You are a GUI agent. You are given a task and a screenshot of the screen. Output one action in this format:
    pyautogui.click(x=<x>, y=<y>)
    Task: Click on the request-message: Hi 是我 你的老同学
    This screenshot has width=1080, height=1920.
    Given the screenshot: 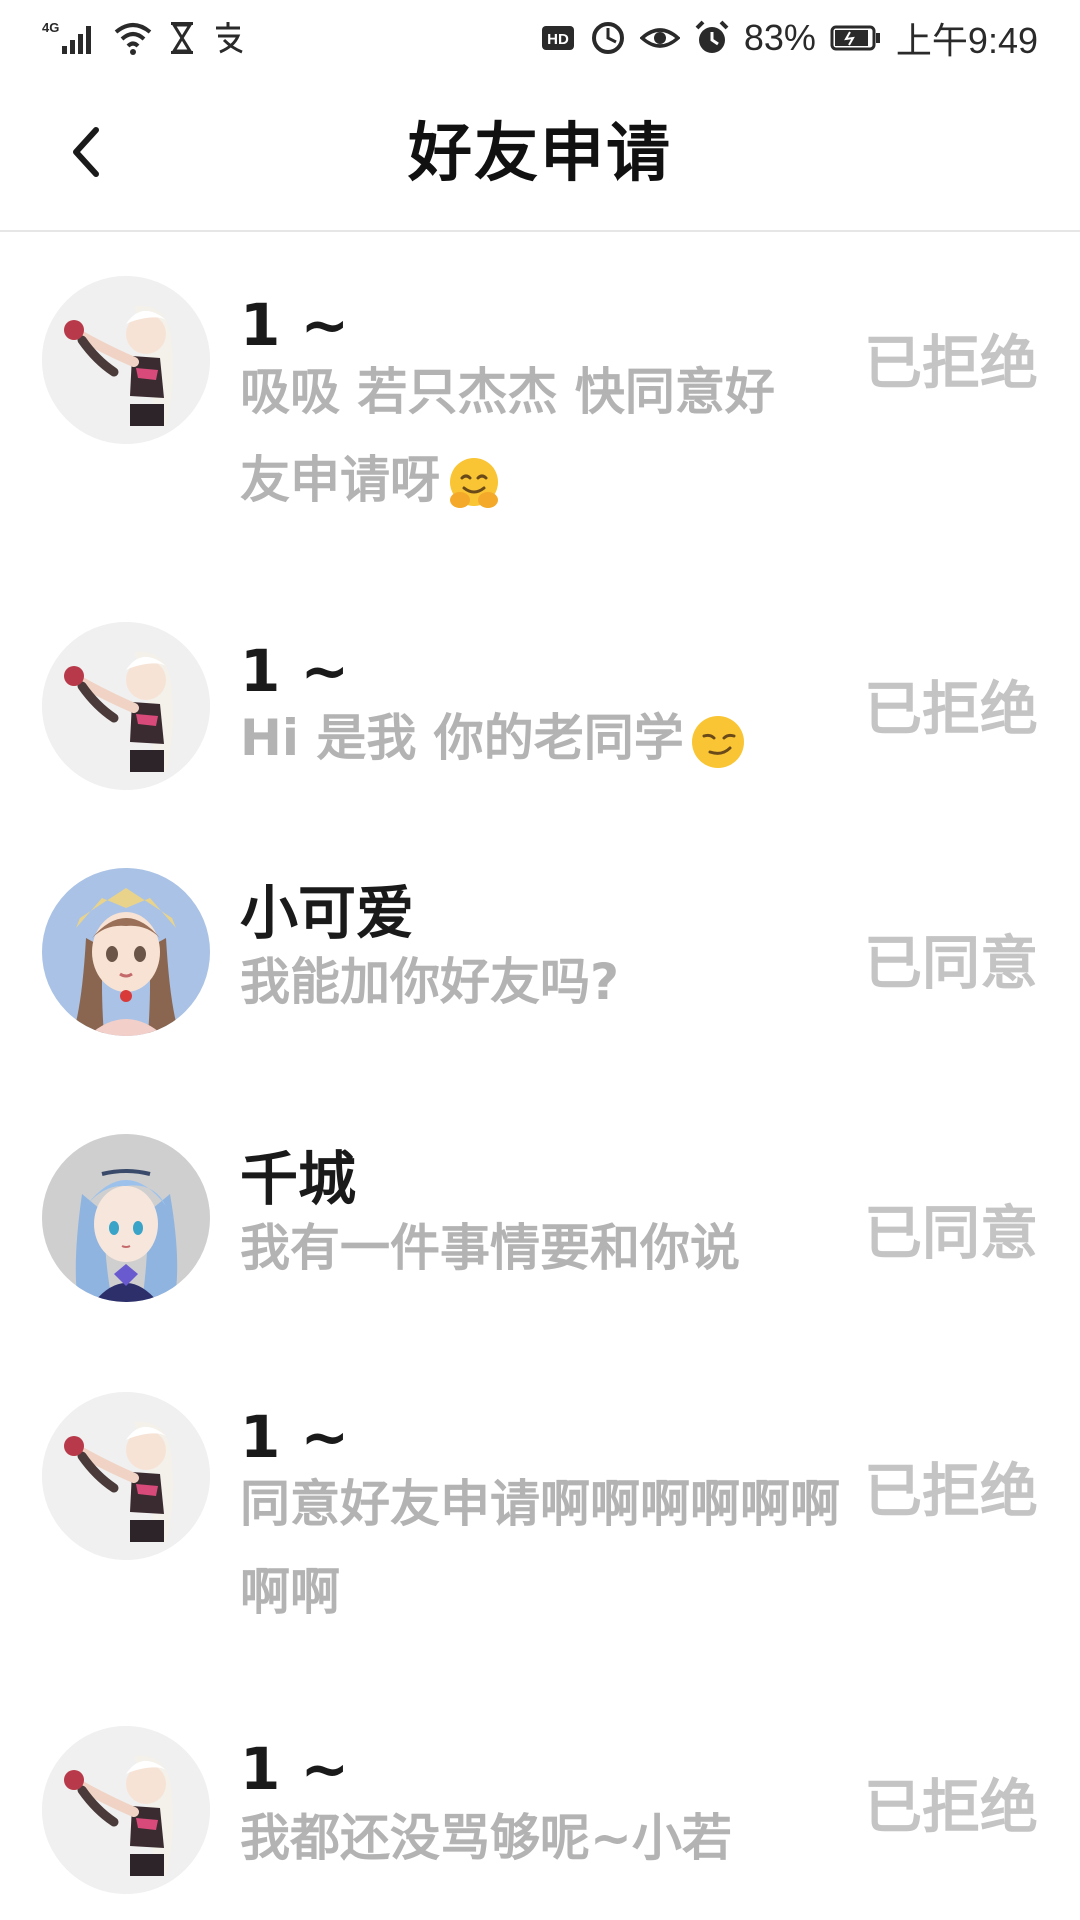 What is the action you would take?
    pyautogui.click(x=560, y=738)
    